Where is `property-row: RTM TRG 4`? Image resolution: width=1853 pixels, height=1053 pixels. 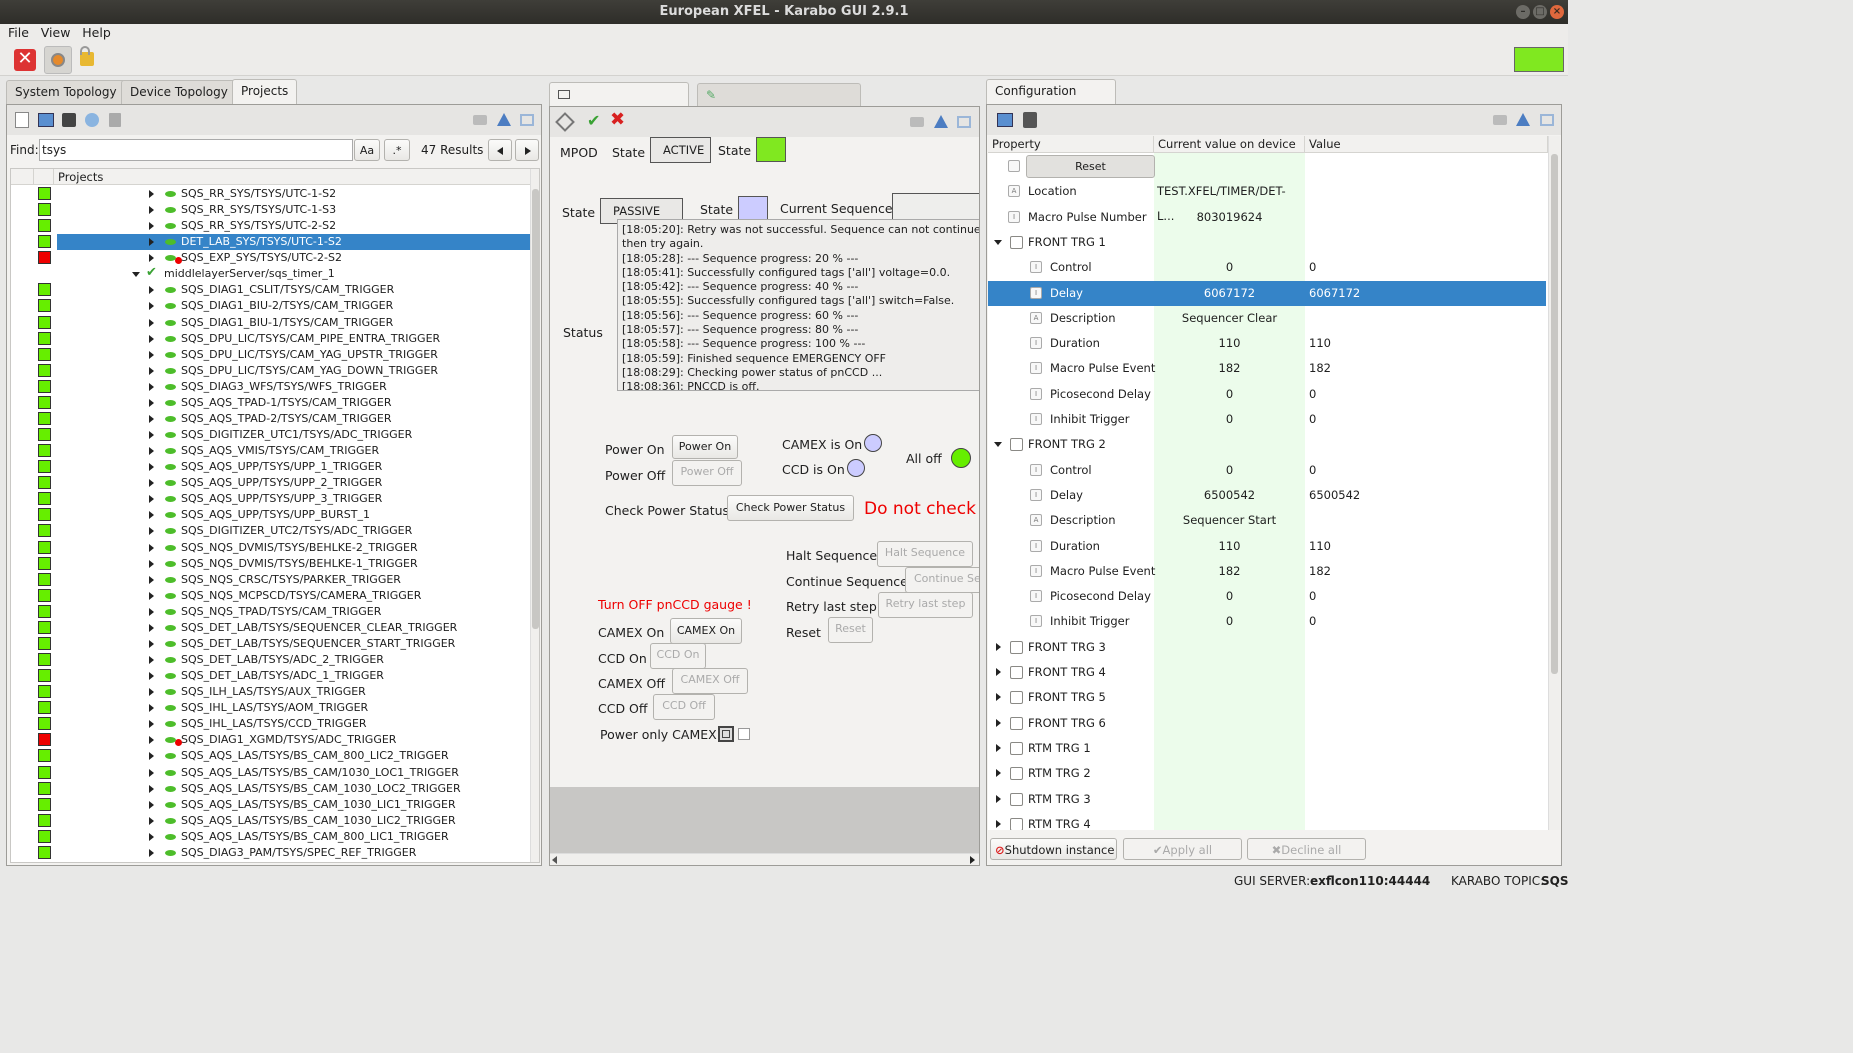 property-row: RTM TRG 4 is located at coordinates (1267, 821).